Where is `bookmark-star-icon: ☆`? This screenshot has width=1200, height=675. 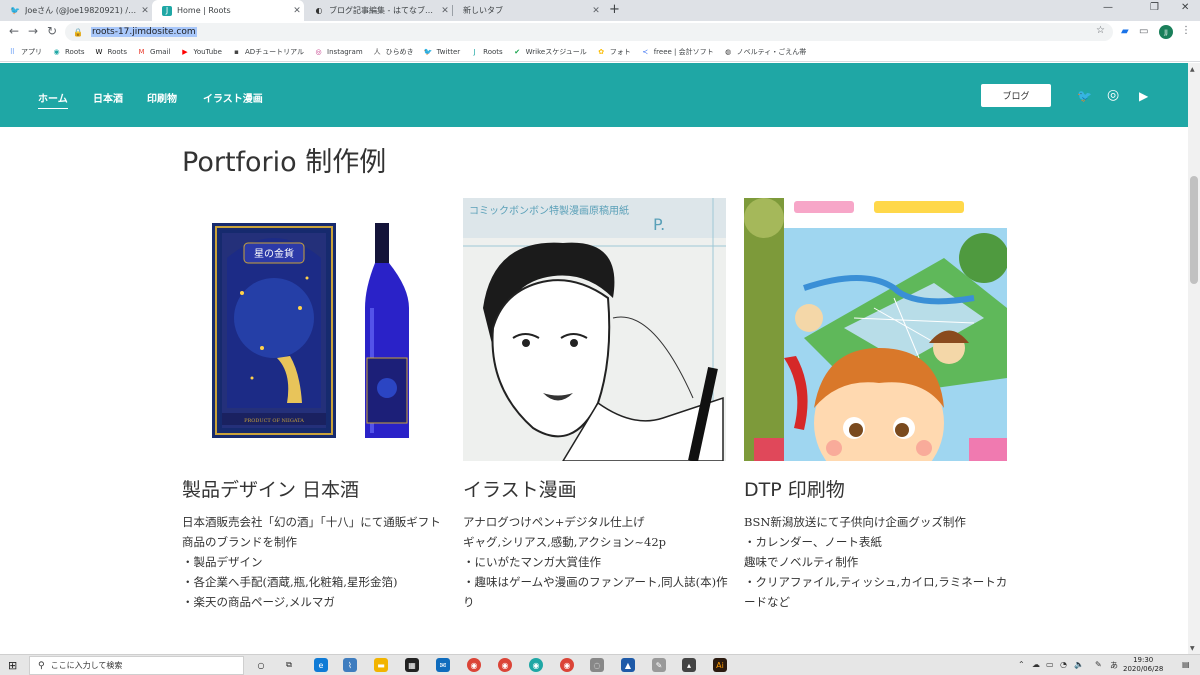
bookmark-star-icon: ☆ is located at coordinates (1100, 30).